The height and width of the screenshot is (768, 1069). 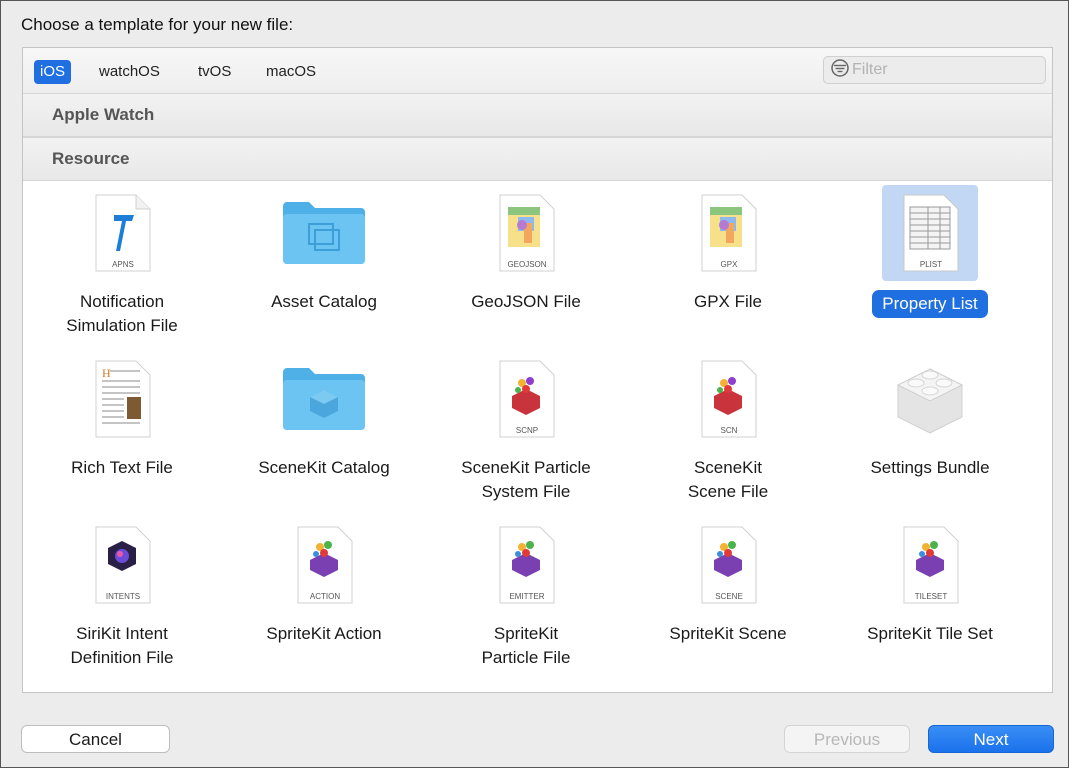 What do you see at coordinates (930, 633) in the screenshot?
I see `template-label: SpriteKit Tile Set` at bounding box center [930, 633].